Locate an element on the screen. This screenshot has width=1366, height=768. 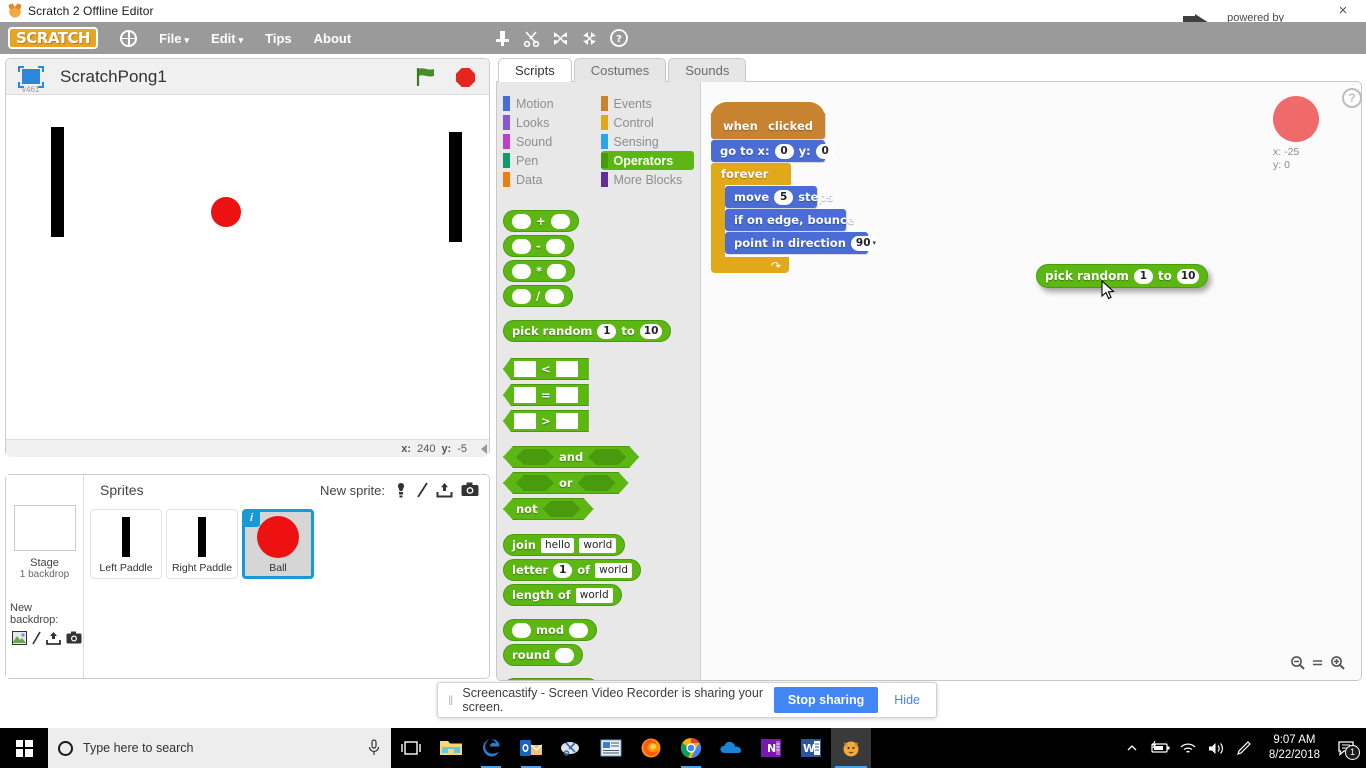
battery-icon is located at coordinates (1160, 748).